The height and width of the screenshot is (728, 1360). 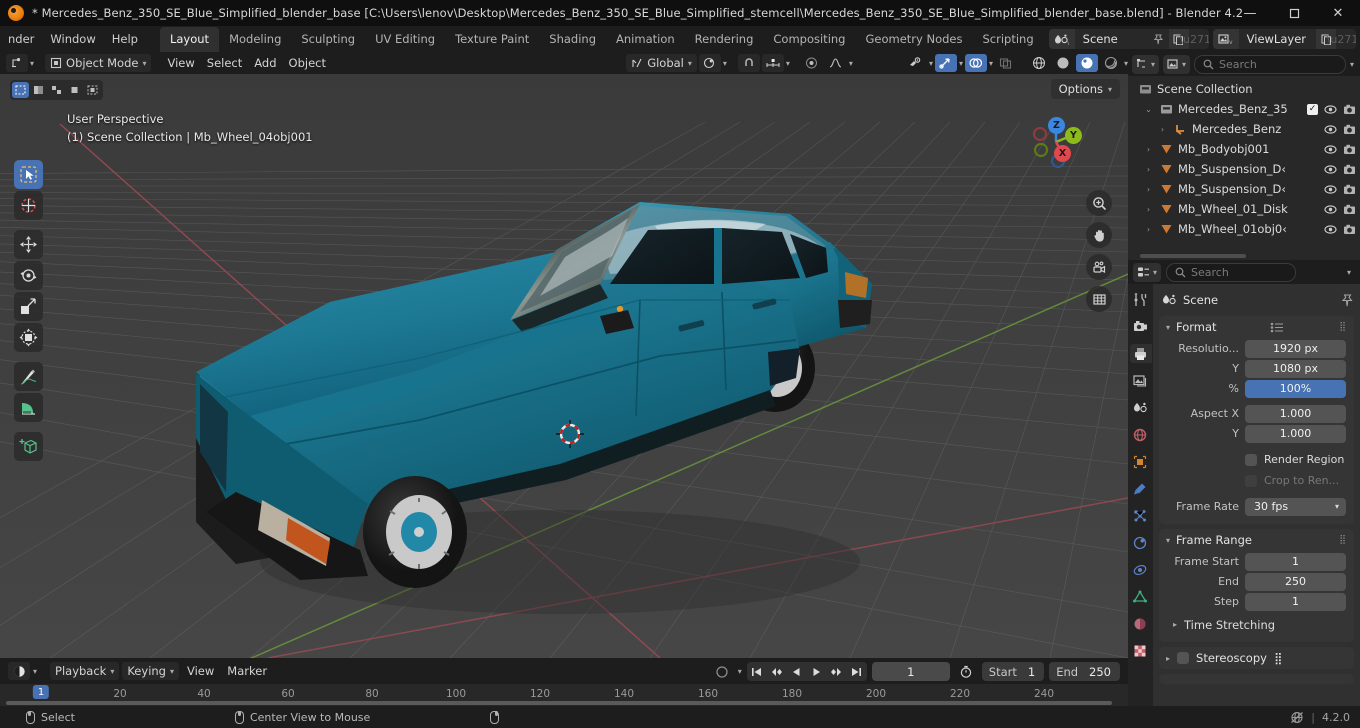 I want to click on properties-editor-type-button: ▾, so click(x=1147, y=272).